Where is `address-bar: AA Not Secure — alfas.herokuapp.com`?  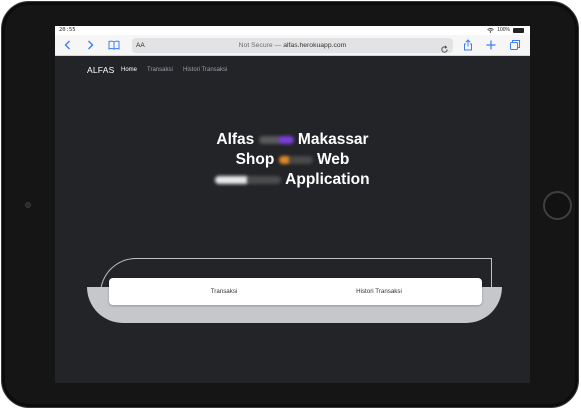
address-bar: AA Not Secure — alfas.herokuapp.com is located at coordinates (292, 45).